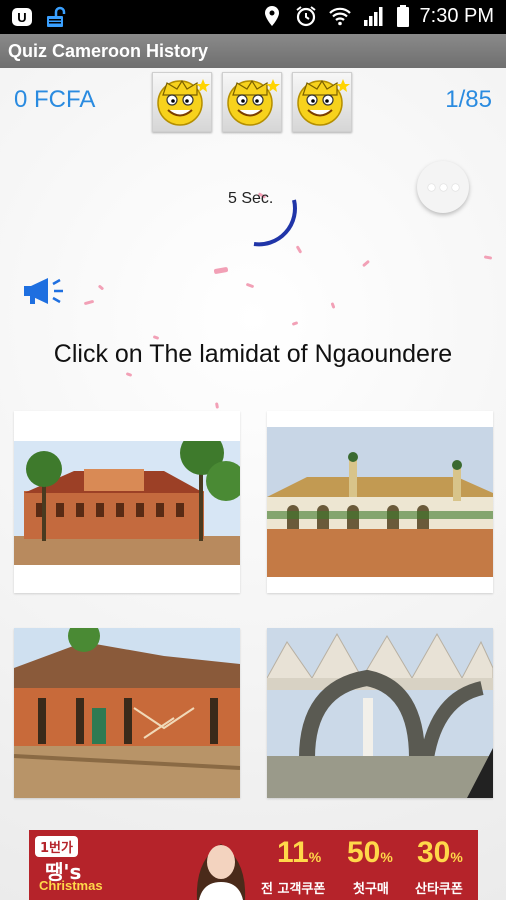 The image size is (506, 900). Describe the element at coordinates (253, 51) in the screenshot. I see `app-title: Quiz Cameroon History` at that location.